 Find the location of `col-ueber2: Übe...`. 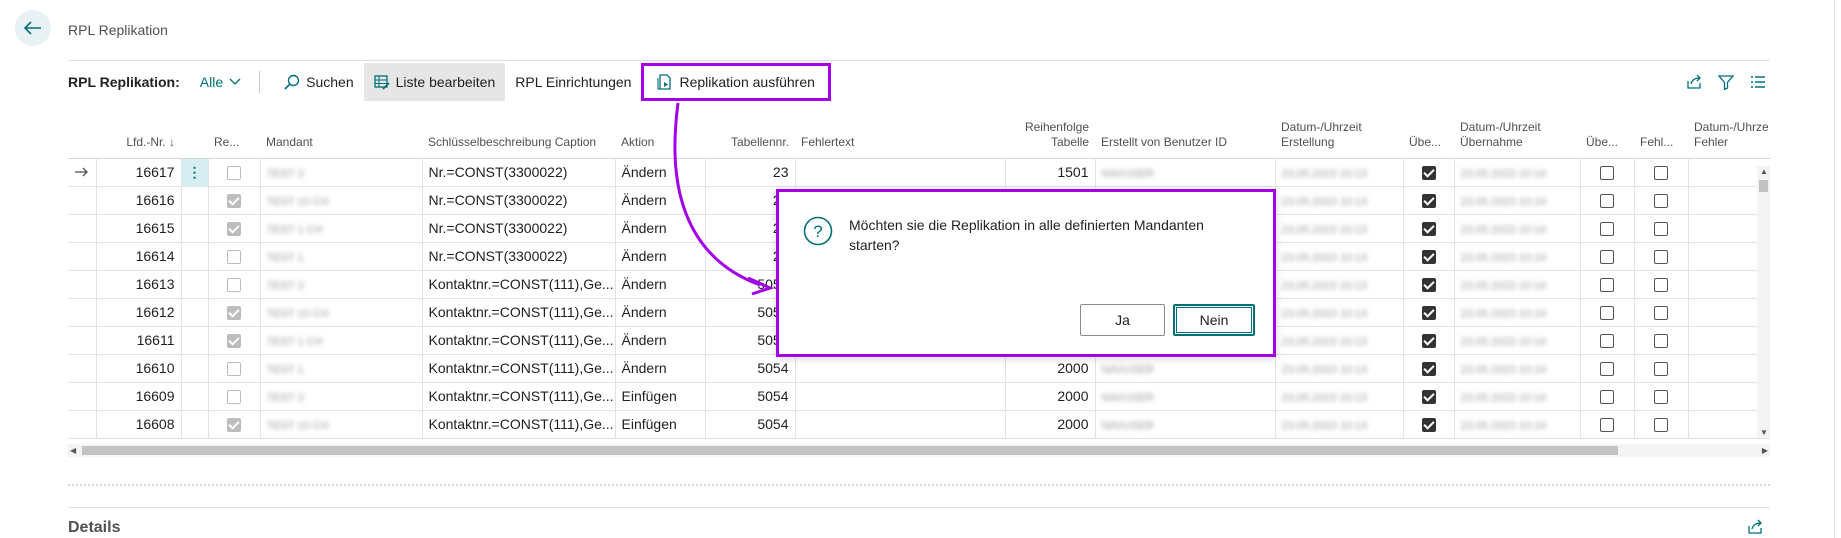

col-ueber2: Übe... is located at coordinates (1607, 131).